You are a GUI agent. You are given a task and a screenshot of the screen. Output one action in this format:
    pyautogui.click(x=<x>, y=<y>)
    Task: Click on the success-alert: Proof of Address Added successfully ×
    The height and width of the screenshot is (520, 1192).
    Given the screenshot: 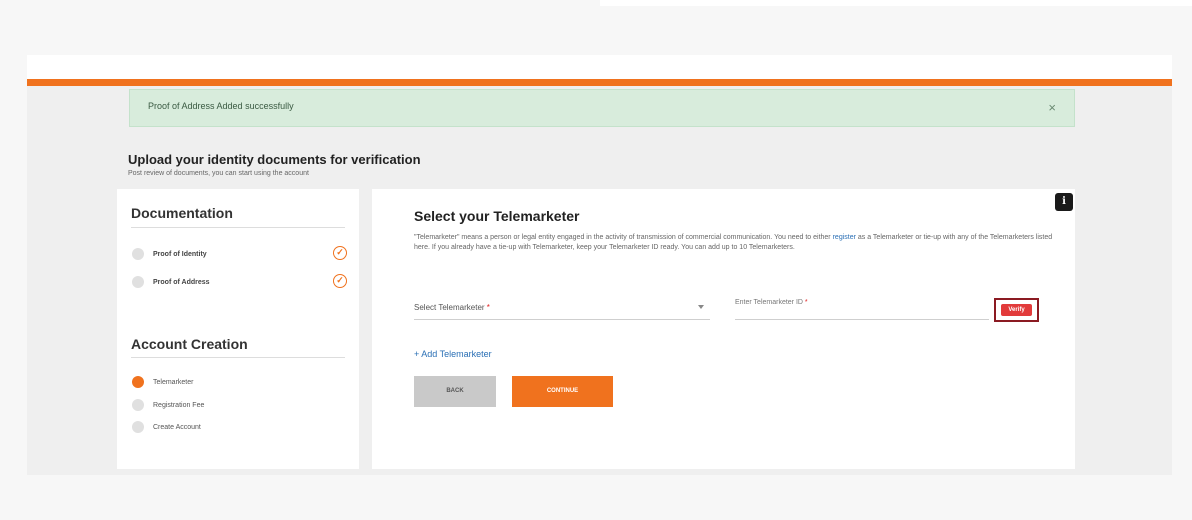 What is the action you would take?
    pyautogui.click(x=602, y=108)
    